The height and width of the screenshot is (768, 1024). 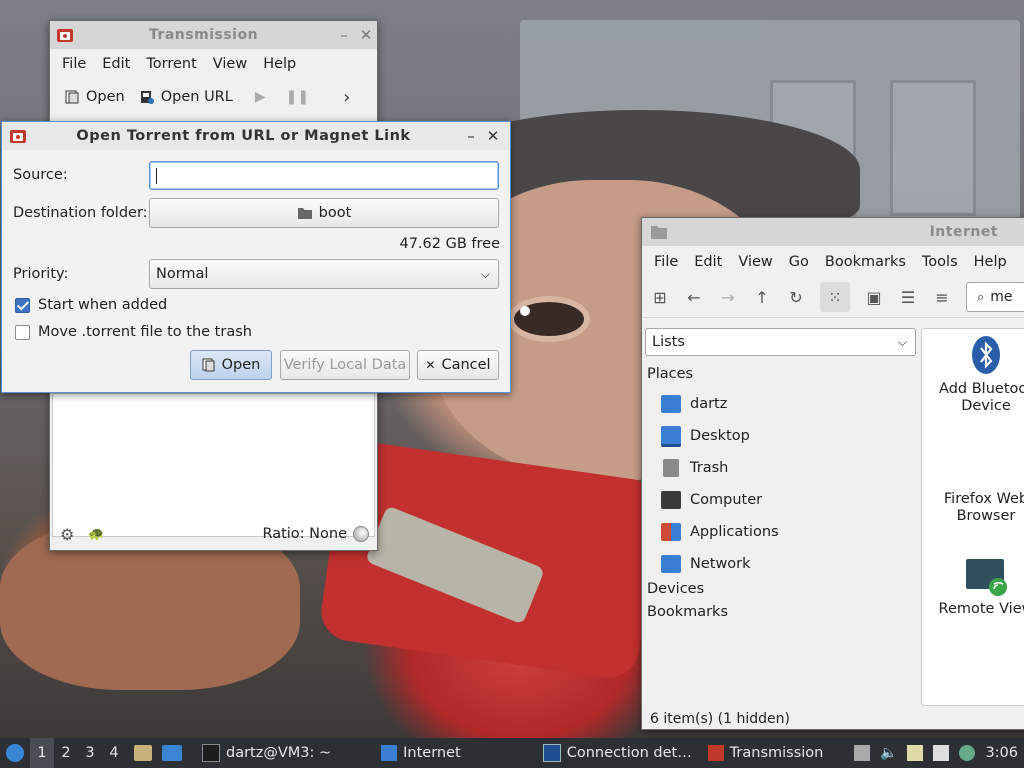 I want to click on transmission-titlebar: Transmission – ✕, so click(x=213, y=35).